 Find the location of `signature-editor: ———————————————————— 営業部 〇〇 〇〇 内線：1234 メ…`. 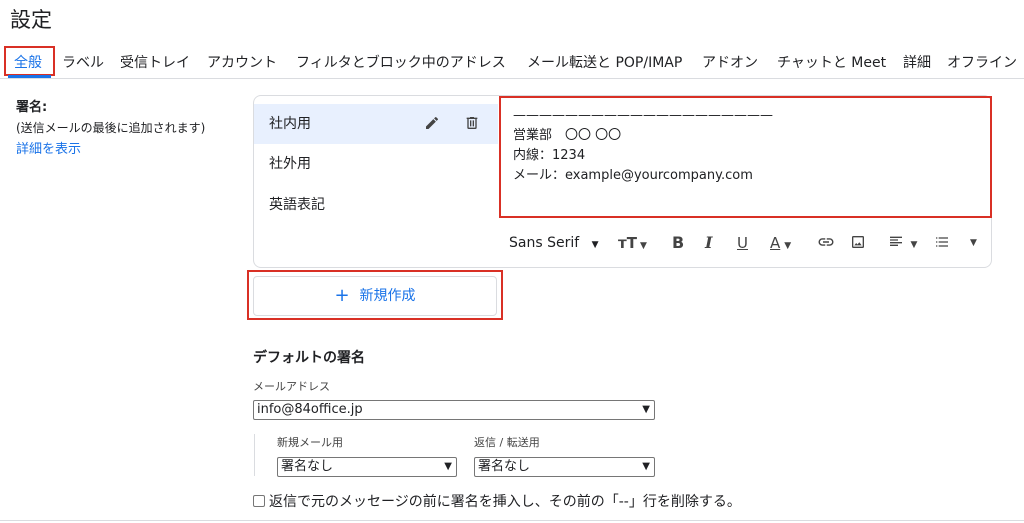

signature-editor: ———————————————————— 営業部 〇〇 〇〇 内線：1234 メ… is located at coordinates (745, 157).